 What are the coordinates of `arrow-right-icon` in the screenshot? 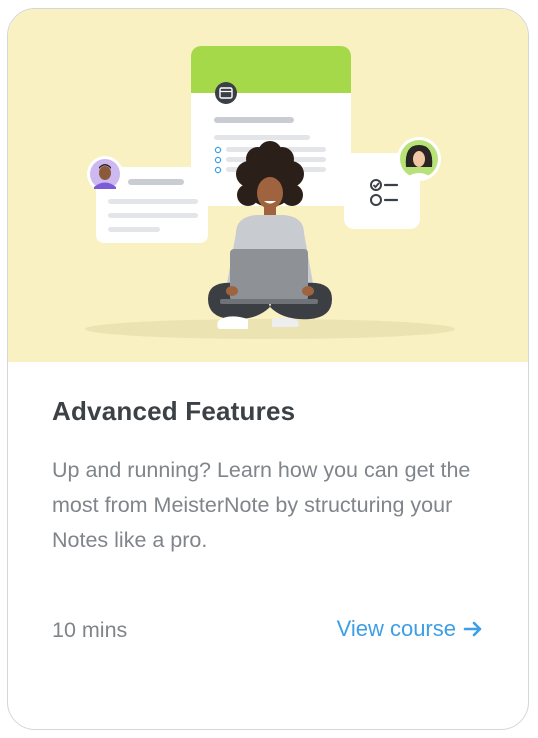 It's located at (473, 629).